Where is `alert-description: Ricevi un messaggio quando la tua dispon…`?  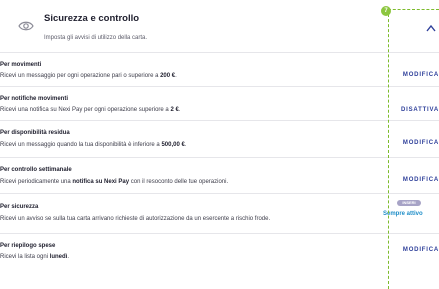 alert-description: Ricevi un messaggio quando la tua dispon… is located at coordinates (93, 145).